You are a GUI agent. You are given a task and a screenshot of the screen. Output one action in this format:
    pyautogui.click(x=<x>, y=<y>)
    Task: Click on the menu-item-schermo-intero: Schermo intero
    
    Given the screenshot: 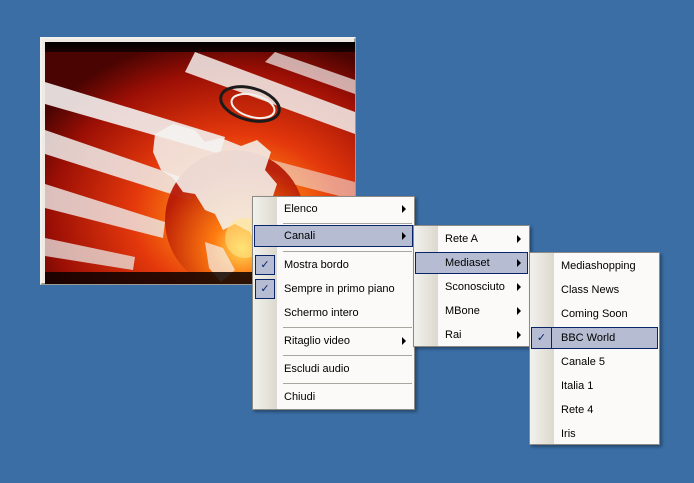 What is the action you would take?
    pyautogui.click(x=333, y=313)
    